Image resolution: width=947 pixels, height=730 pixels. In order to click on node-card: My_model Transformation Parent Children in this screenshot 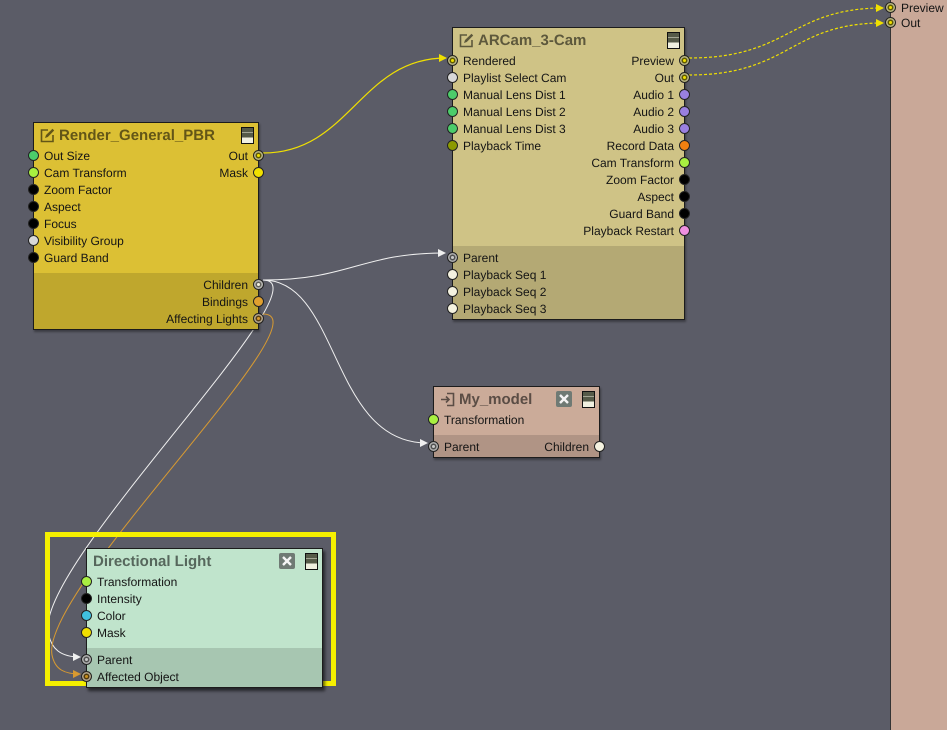, I will do `click(516, 422)`.